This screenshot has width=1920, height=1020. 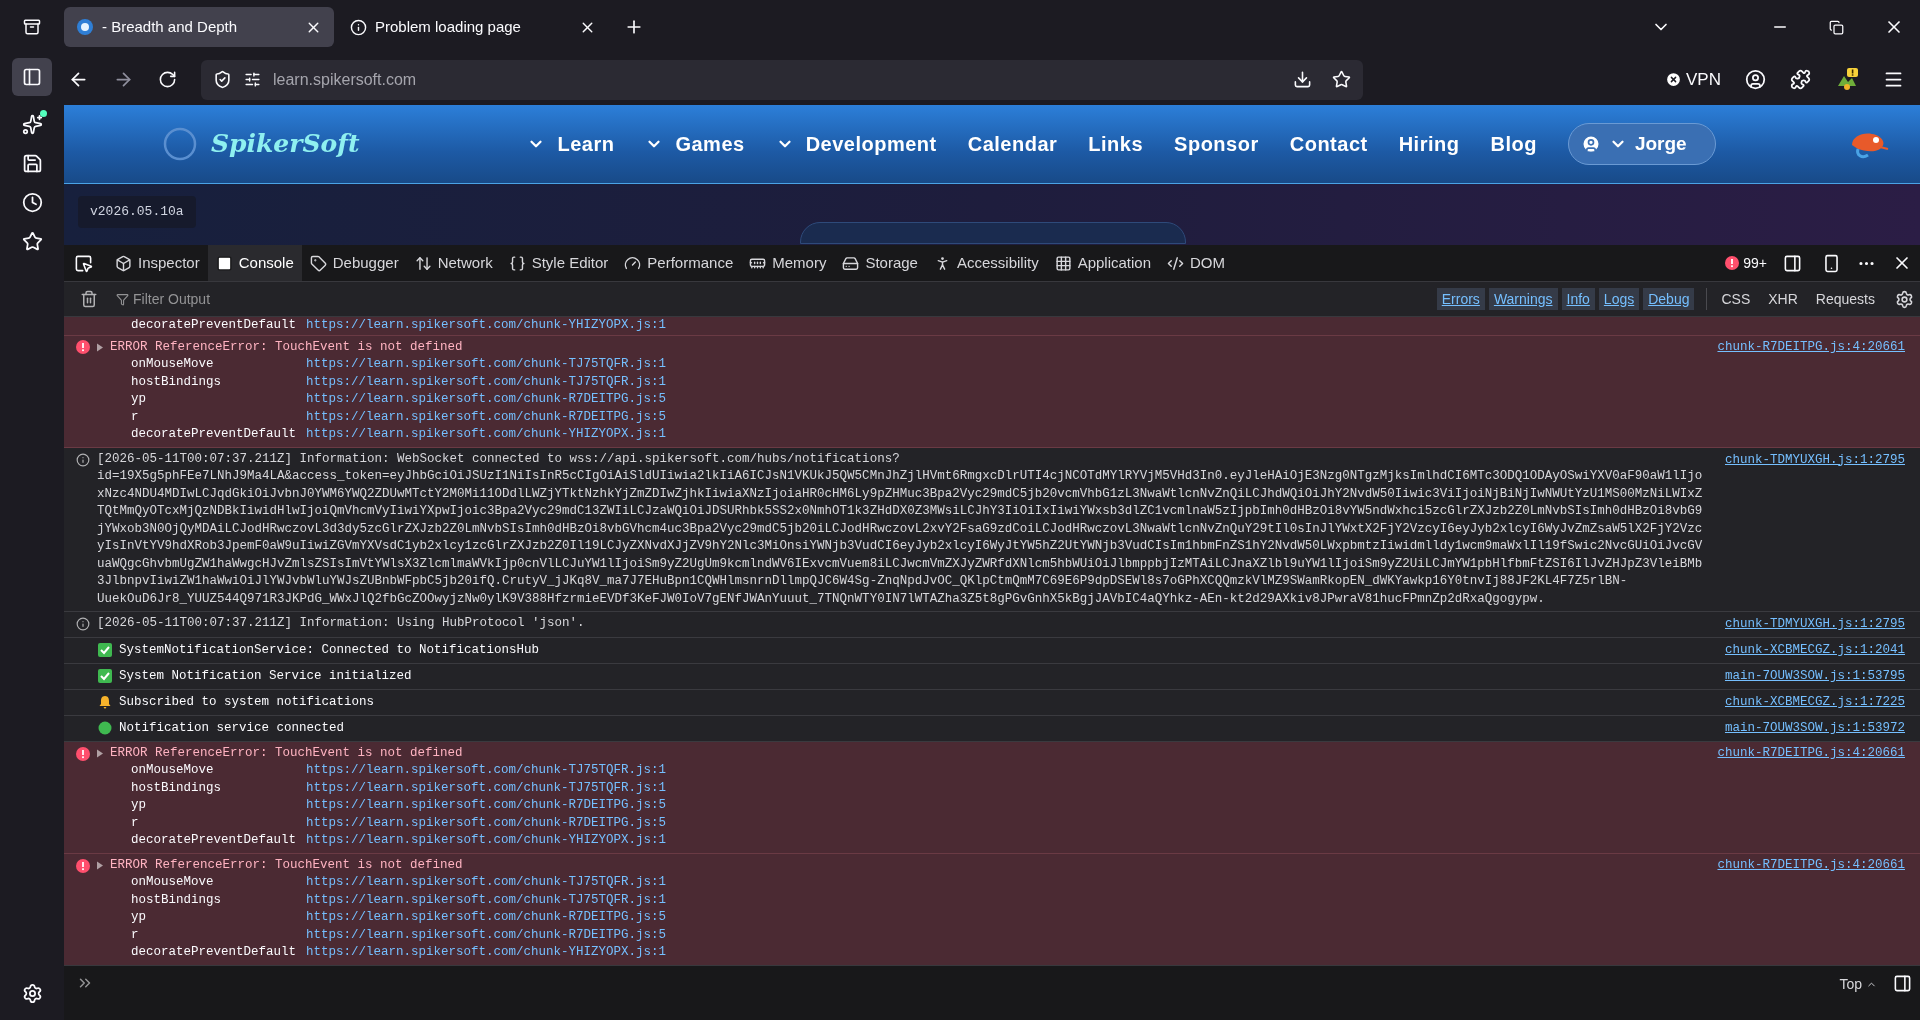 I want to click on devtools-tab: DOM, so click(x=1196, y=263).